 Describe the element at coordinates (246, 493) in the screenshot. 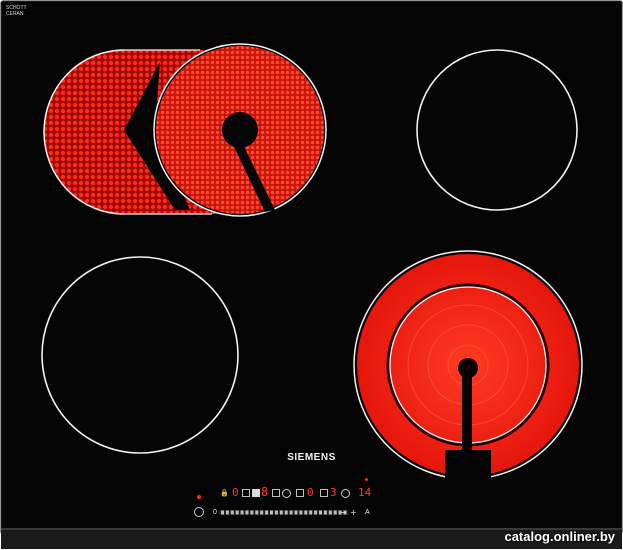

I see `zone-1-select-icon` at that location.